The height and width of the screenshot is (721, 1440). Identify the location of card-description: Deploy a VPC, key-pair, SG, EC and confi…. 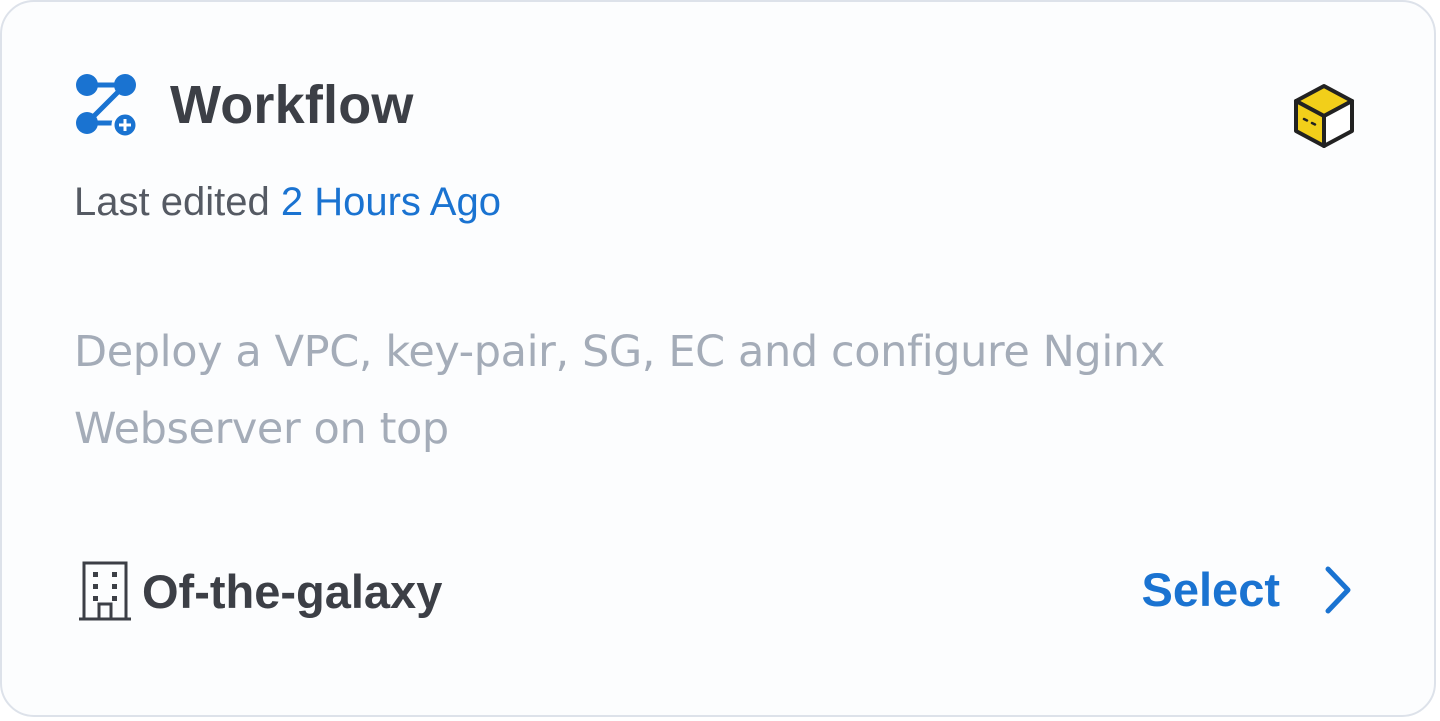
(619, 390).